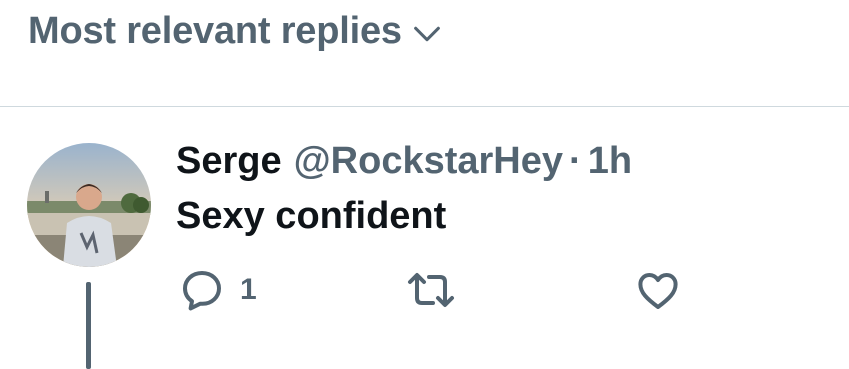 The height and width of the screenshot is (369, 849). What do you see at coordinates (89, 205) in the screenshot?
I see `avatar` at bounding box center [89, 205].